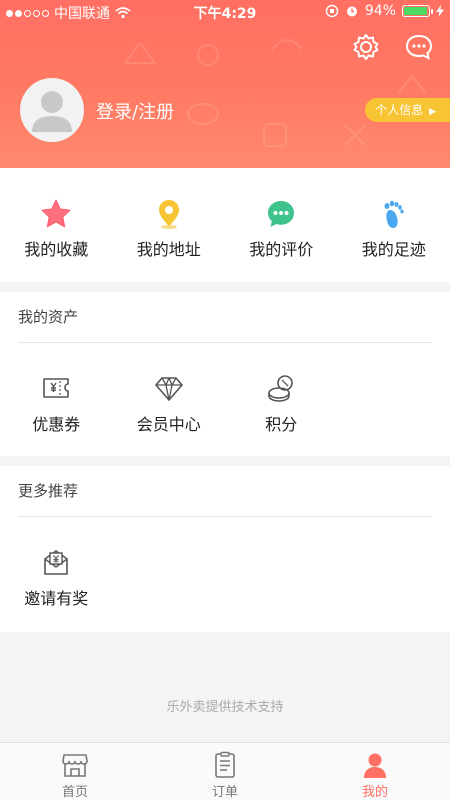  Describe the element at coordinates (56, 424) in the screenshot. I see `asset-label: 优惠券` at that location.